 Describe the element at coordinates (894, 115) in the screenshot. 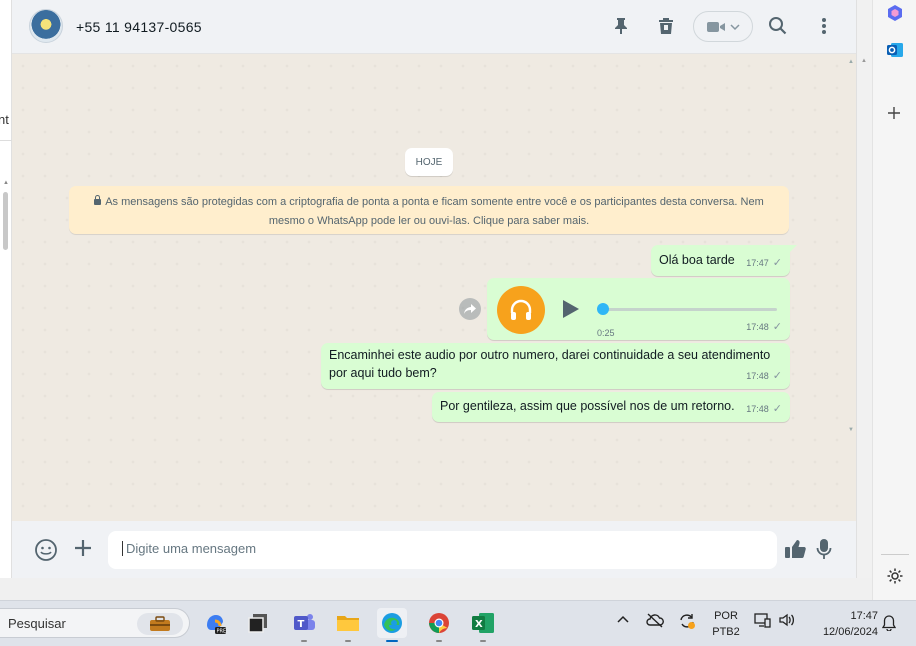

I see `add-icon` at that location.